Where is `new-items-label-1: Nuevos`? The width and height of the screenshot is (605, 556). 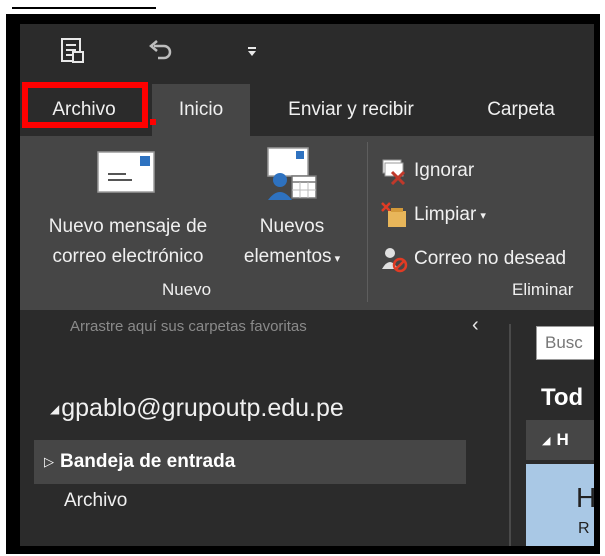 new-items-label-1: Nuevos is located at coordinates (292, 226).